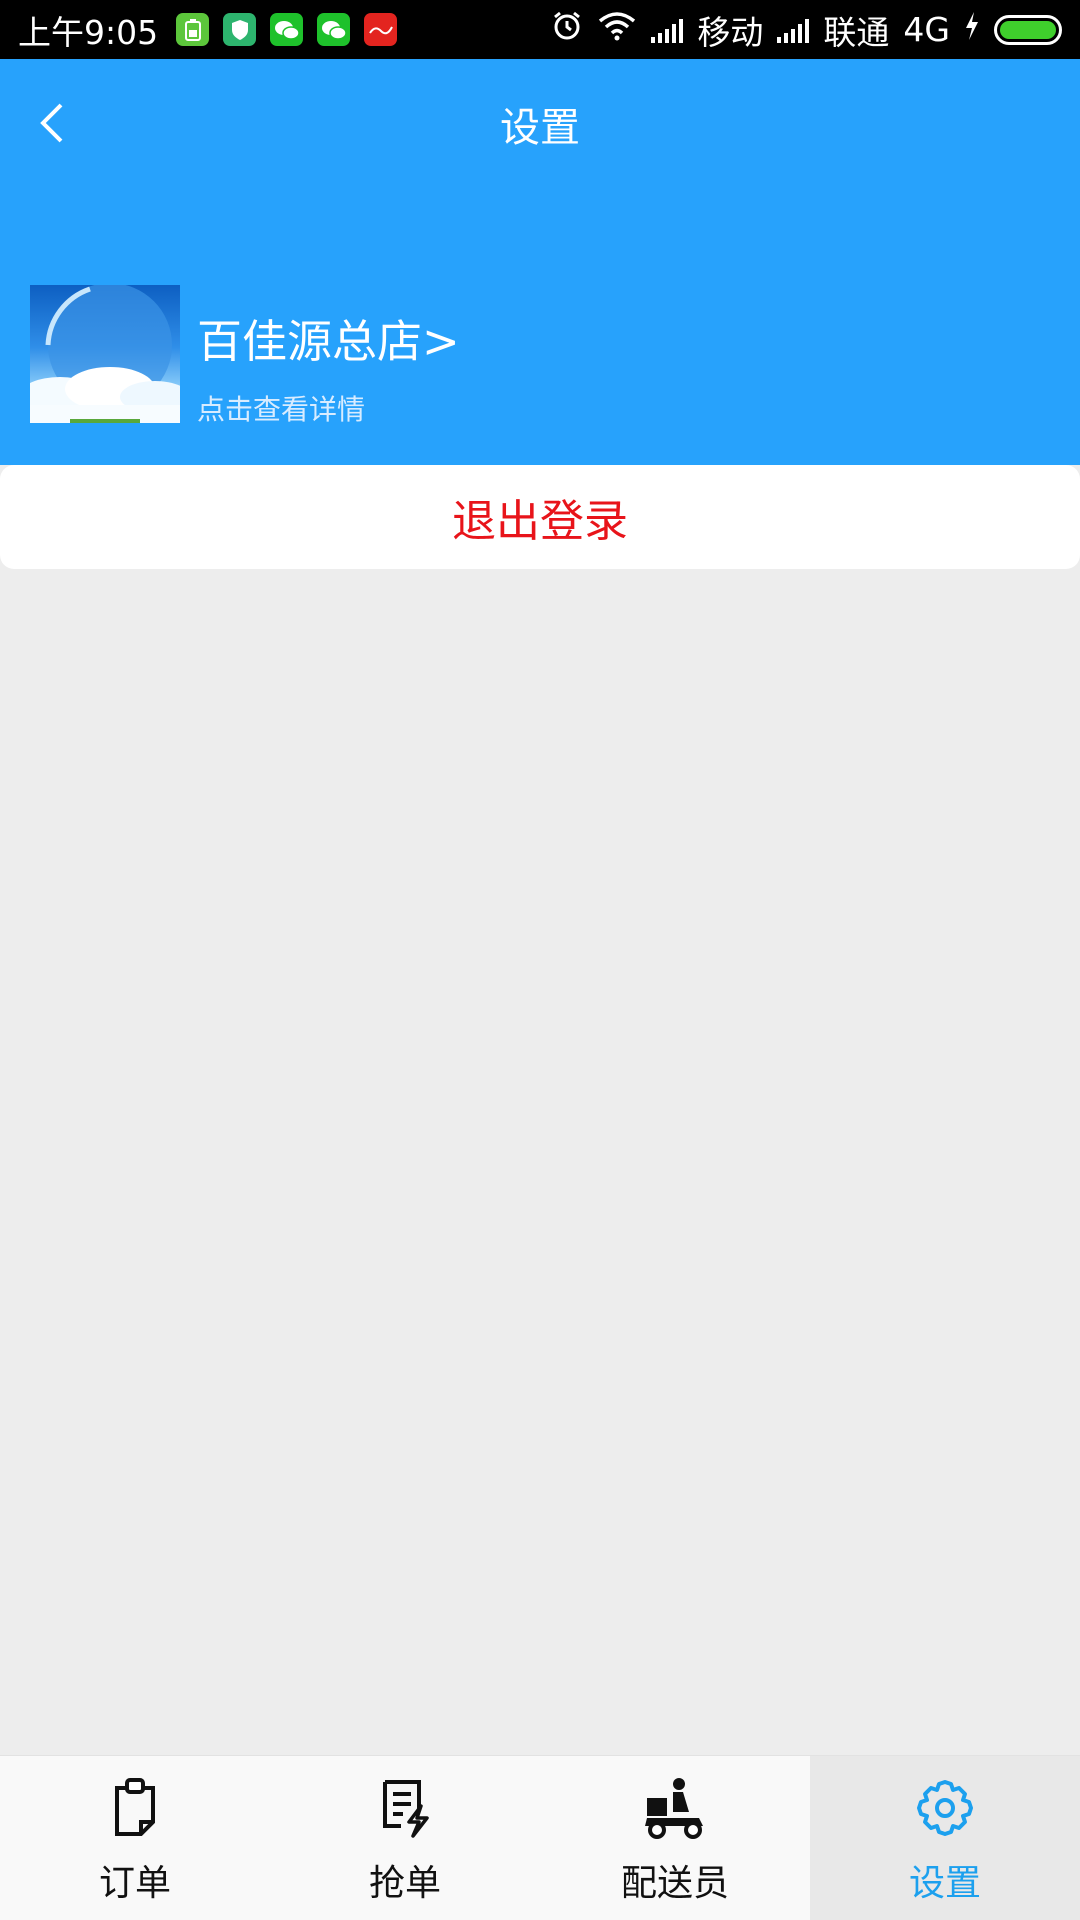  I want to click on tab-orders-label: 订单, so click(134, 1883).